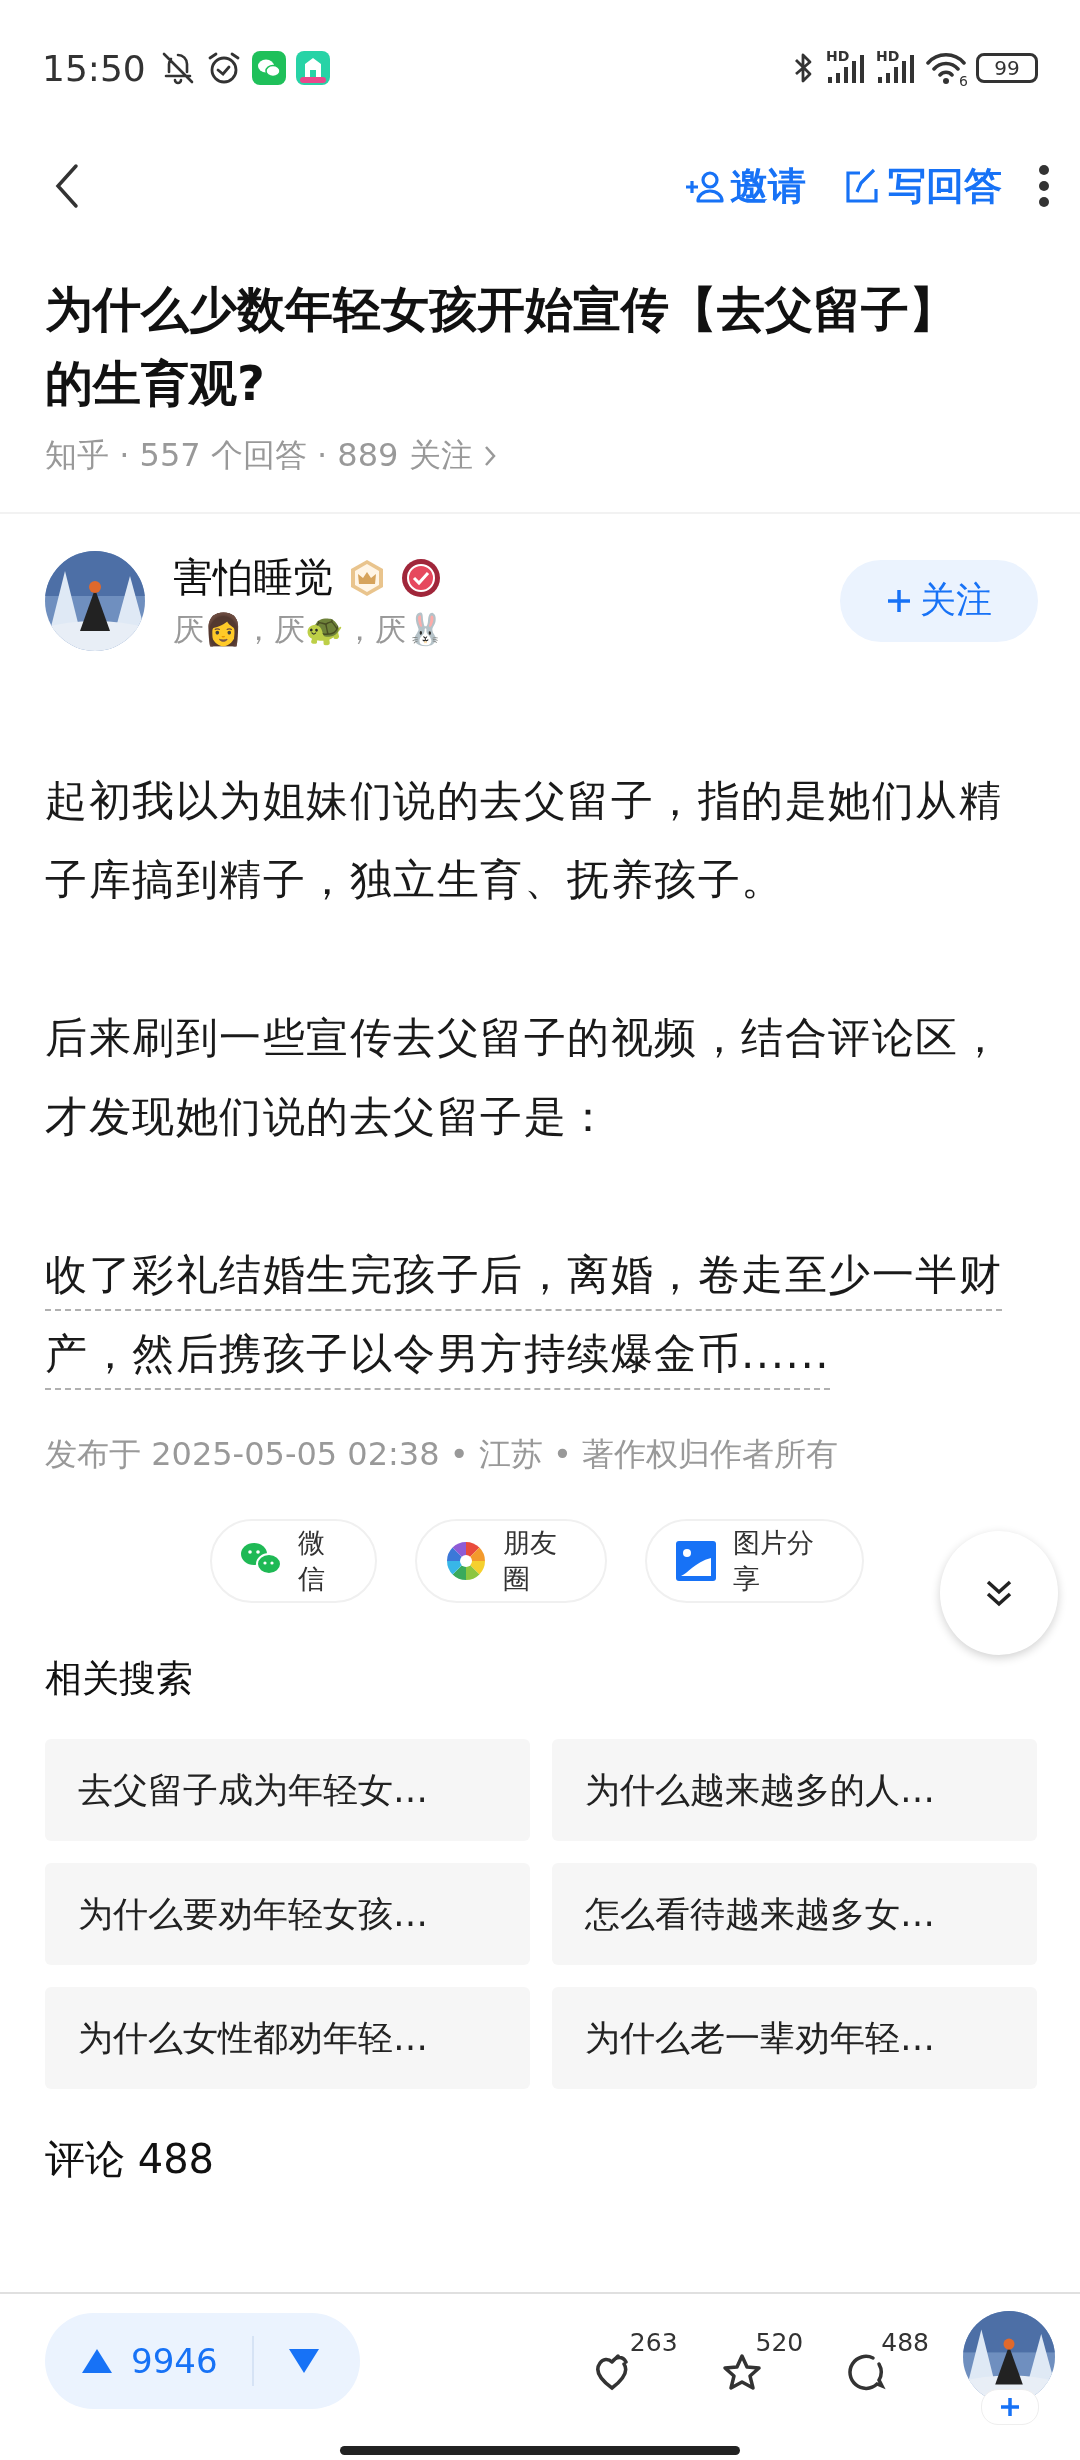 The height and width of the screenshot is (2460, 1080). I want to click on write-answer-button: 写回答, so click(922, 186).